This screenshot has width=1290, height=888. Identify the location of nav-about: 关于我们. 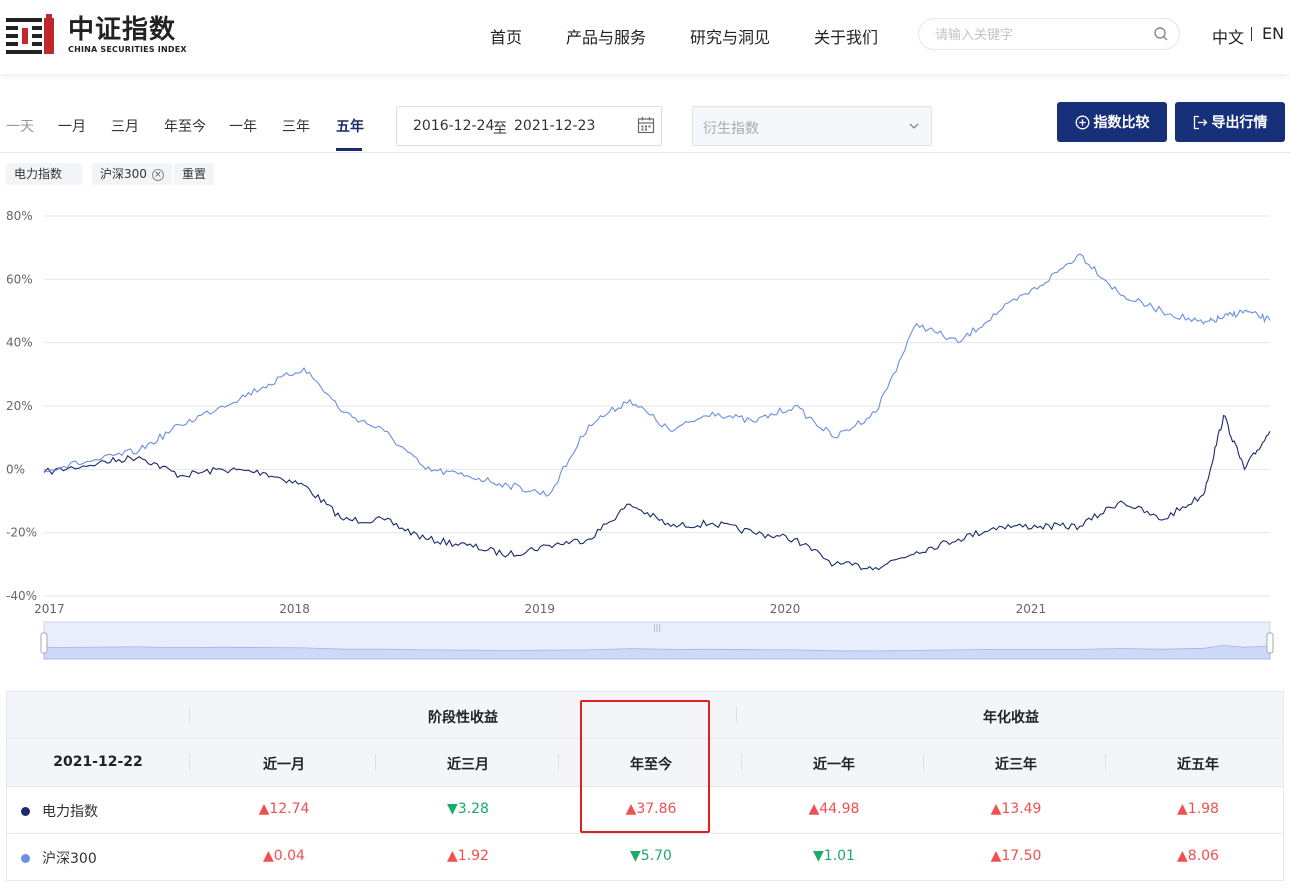
(846, 36).